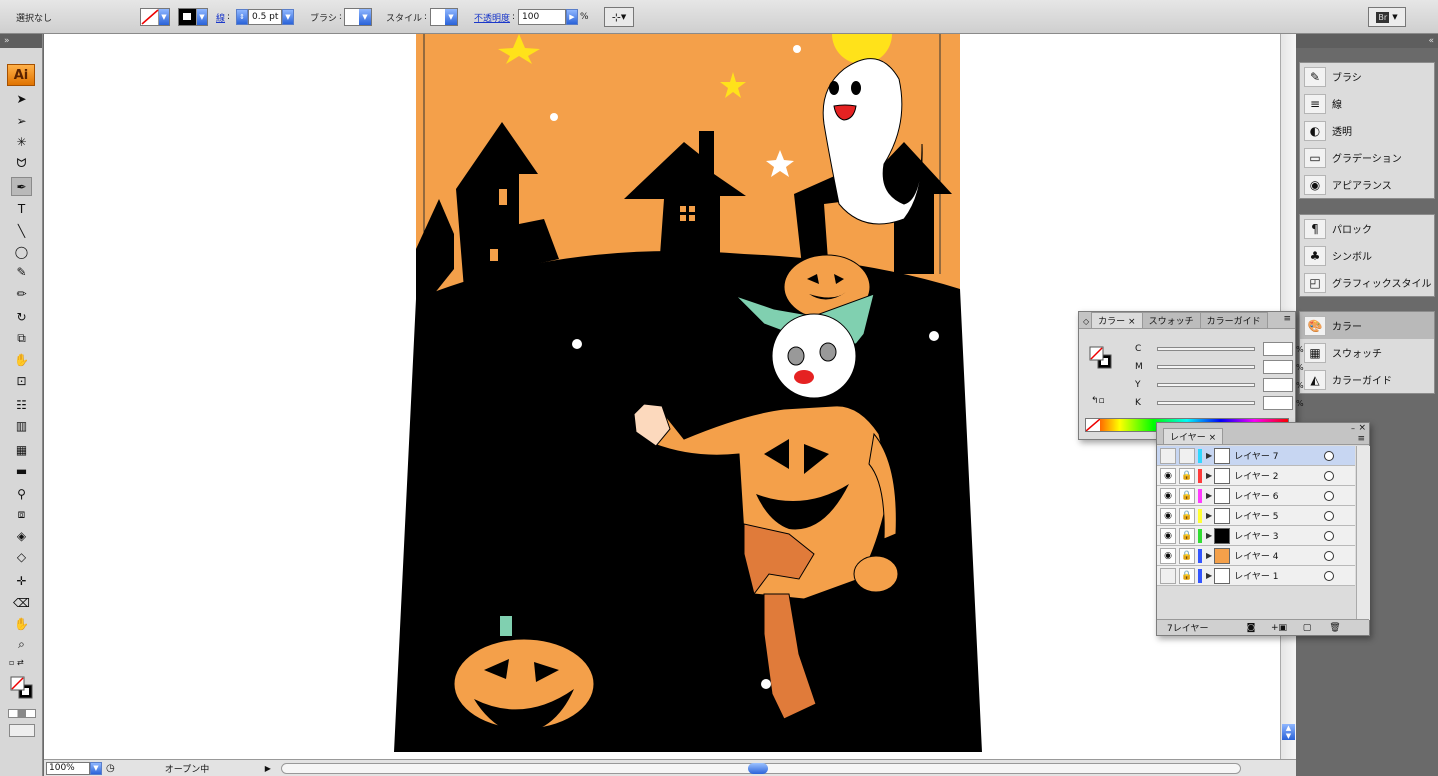  Describe the element at coordinates (21, 316) in the screenshot. I see `rotate-tool-icon: ↻` at that location.